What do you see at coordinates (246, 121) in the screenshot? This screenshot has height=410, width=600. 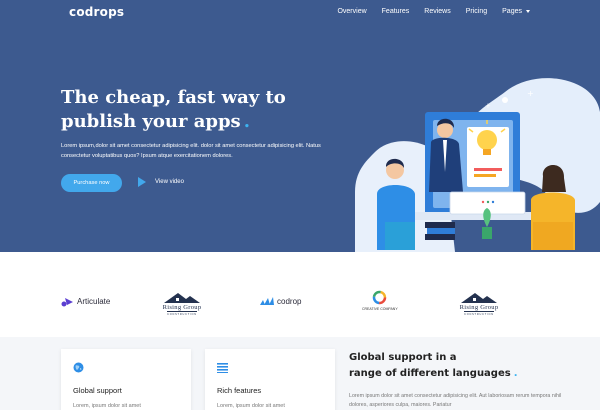 I see `hero-title-accent: .` at bounding box center [246, 121].